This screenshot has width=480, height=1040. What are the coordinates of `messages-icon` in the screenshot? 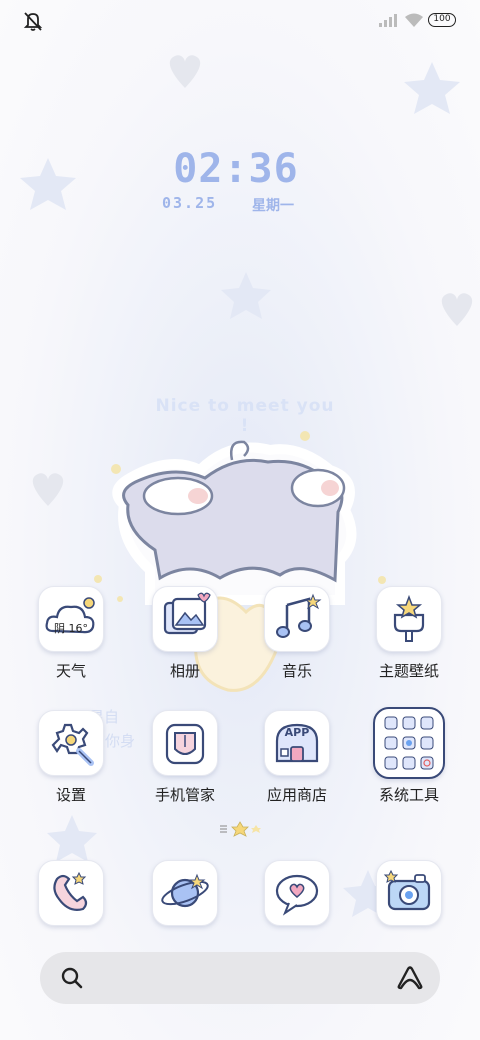 It's located at (297, 893).